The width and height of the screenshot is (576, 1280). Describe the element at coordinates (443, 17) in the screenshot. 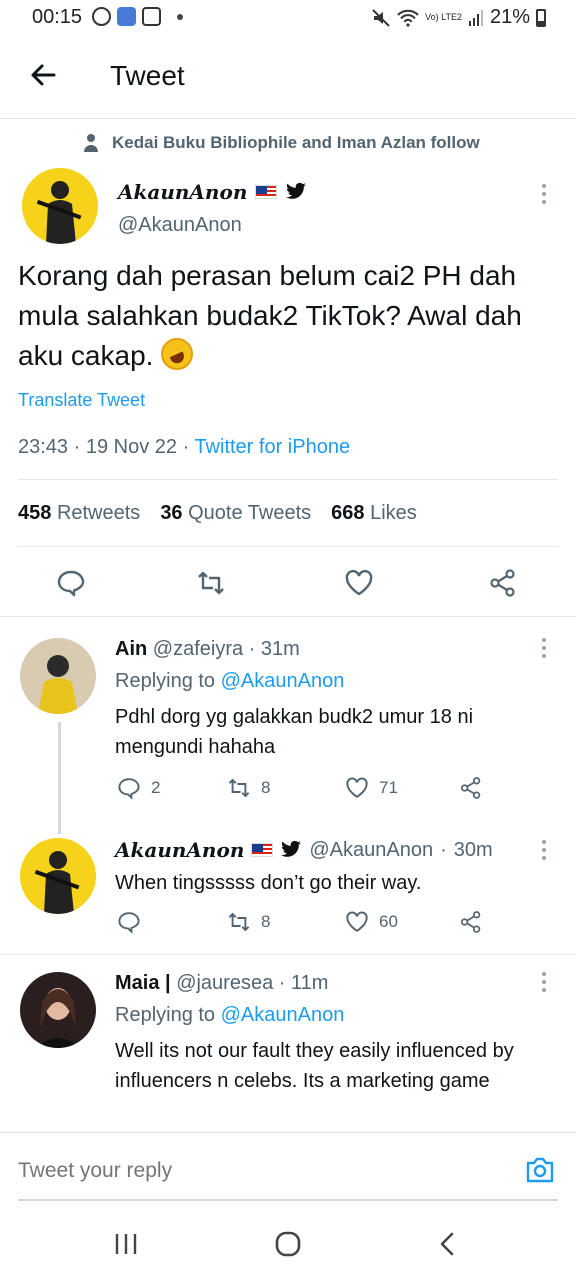

I see `network-label: Vo) LTE2` at that location.